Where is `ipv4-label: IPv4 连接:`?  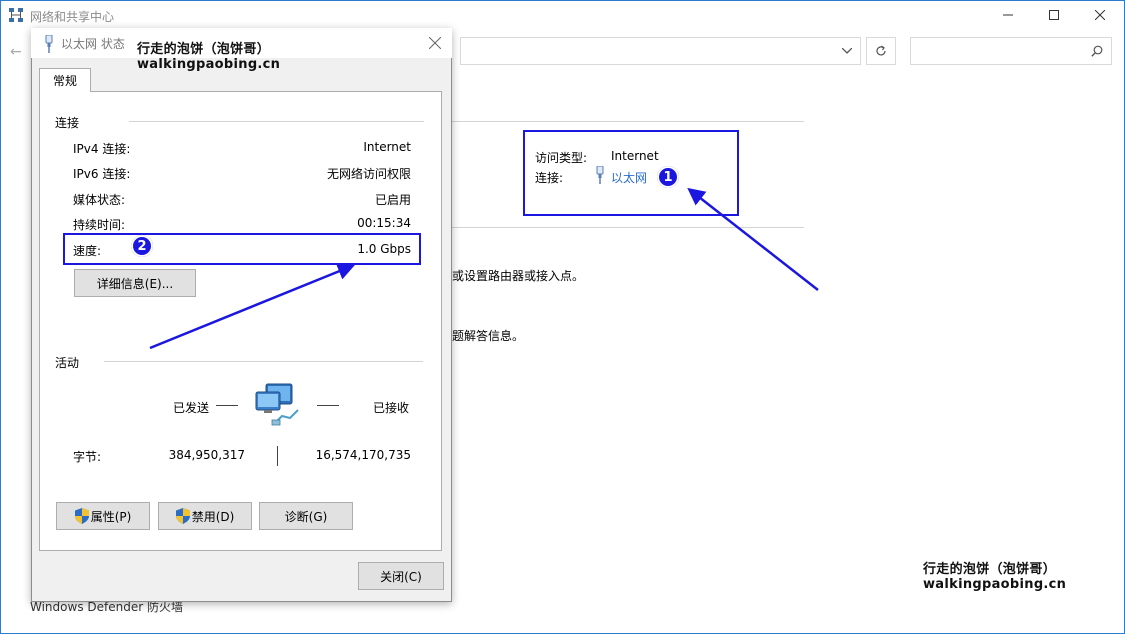 ipv4-label: IPv4 连接: is located at coordinates (102, 149).